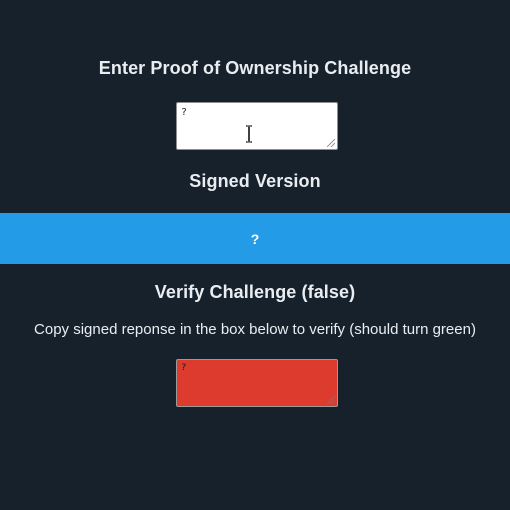 The height and width of the screenshot is (510, 510). What do you see at coordinates (257, 126) in the screenshot?
I see `challenge-input: ?` at bounding box center [257, 126].